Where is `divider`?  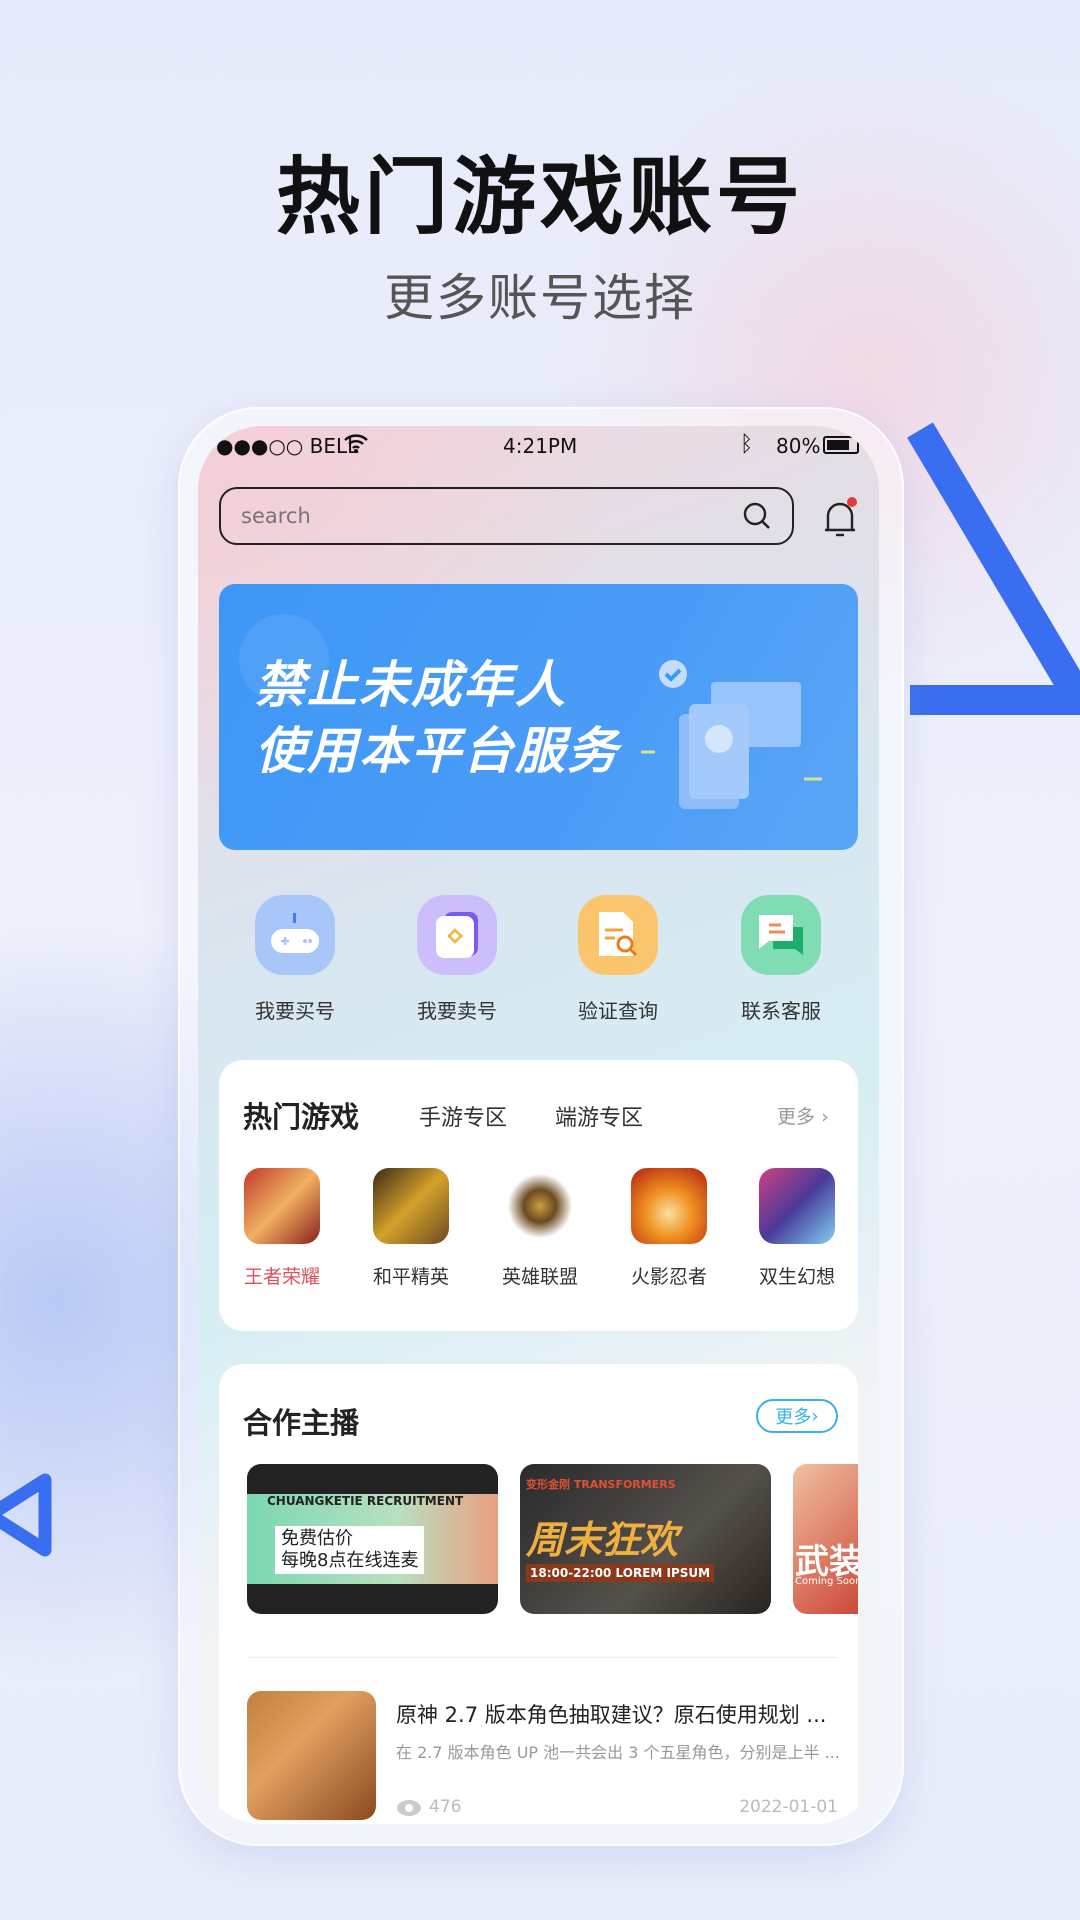 divider is located at coordinates (542, 1657).